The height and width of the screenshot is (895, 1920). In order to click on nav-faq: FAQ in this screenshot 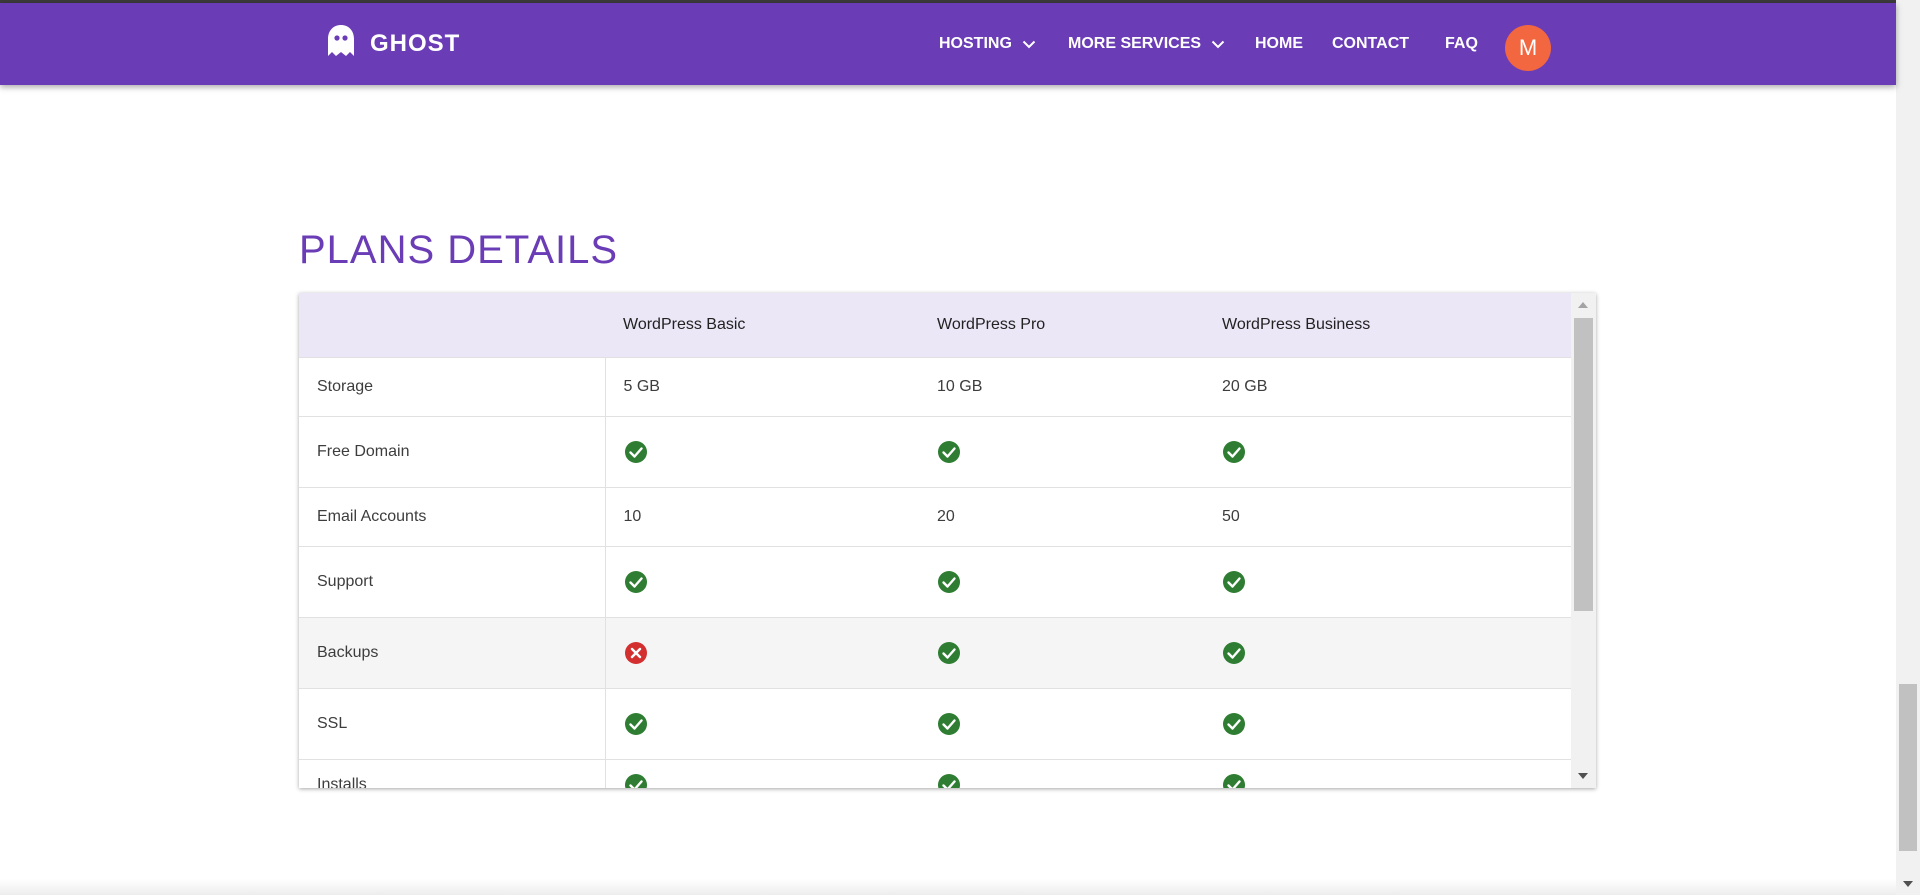, I will do `click(1461, 44)`.